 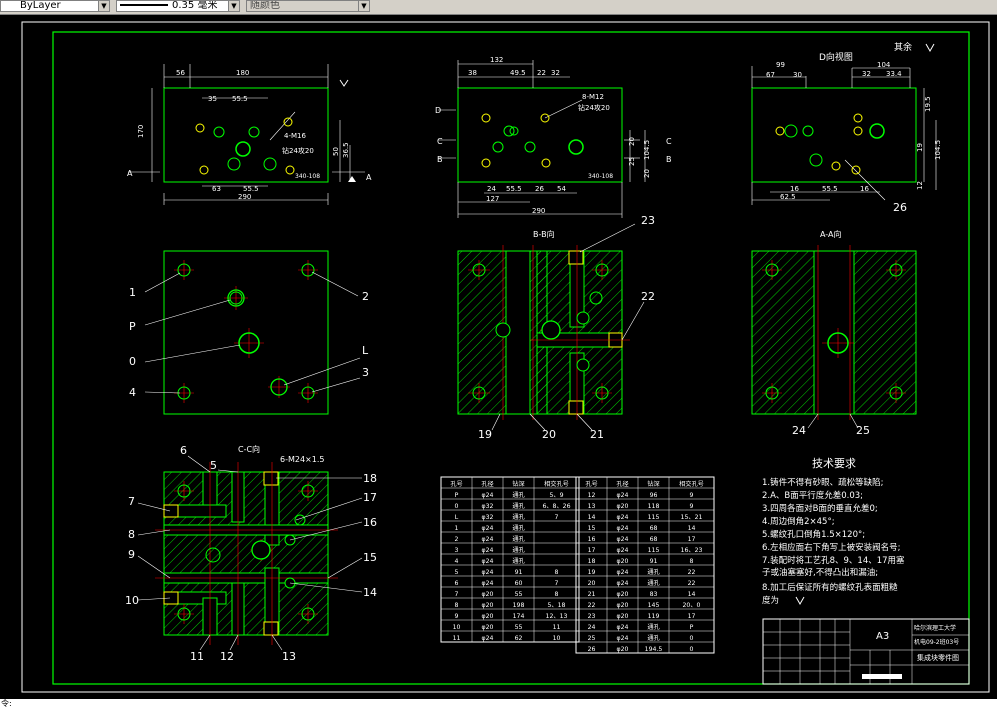 What do you see at coordinates (542, 139) in the screenshot?
I see `view-c-face` at bounding box center [542, 139].